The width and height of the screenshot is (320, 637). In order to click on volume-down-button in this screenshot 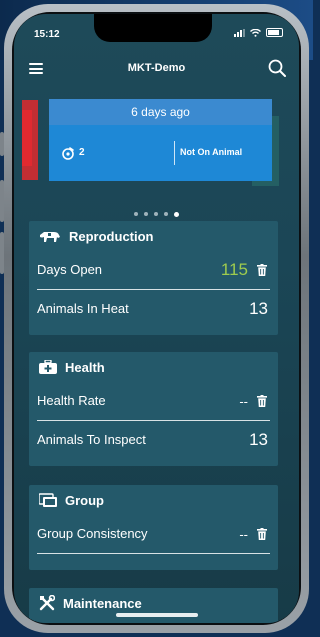, I will do `click(2, 253)`.